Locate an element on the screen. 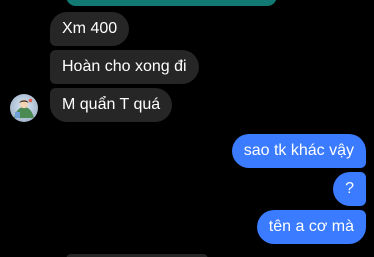 This screenshot has width=374, height=257. message-text: M quẩn T quá is located at coordinates (111, 104).